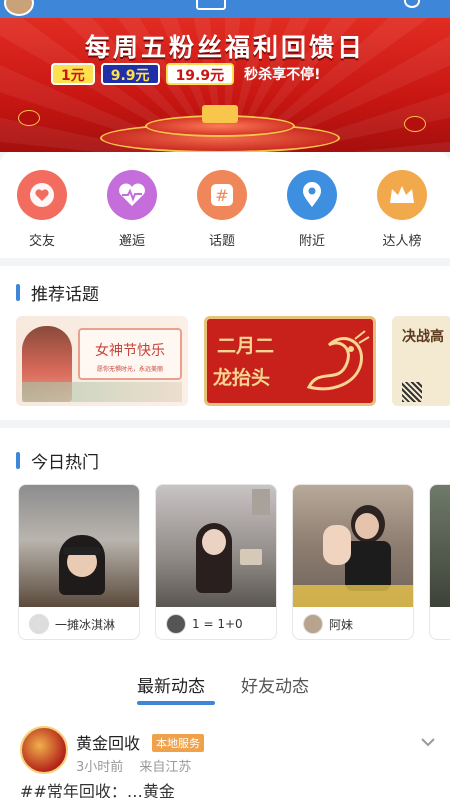 The height and width of the screenshot is (800, 450). I want to click on topic-card-exam: 决战高, so click(421, 361).